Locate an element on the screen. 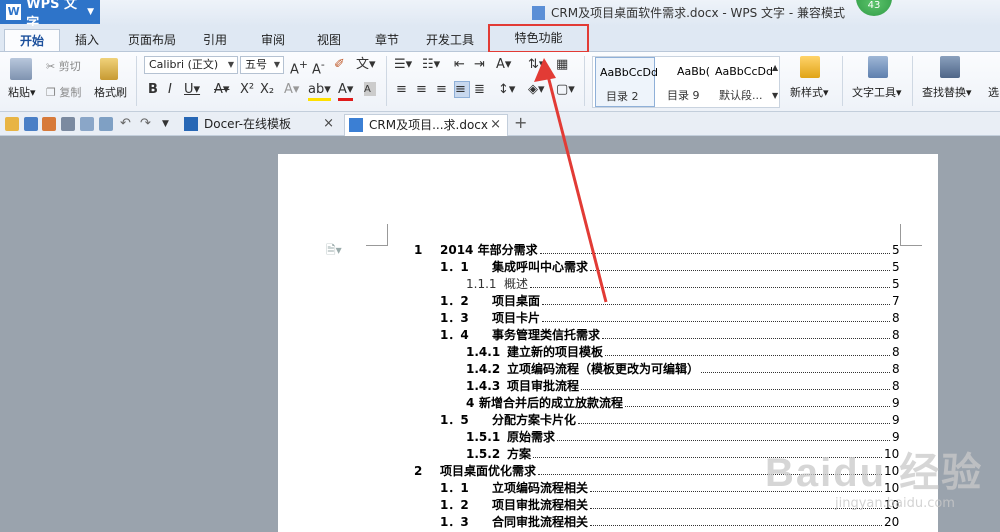 This screenshot has height=532, width=1000. gallery-more-icon: ▼ is located at coordinates (775, 96).